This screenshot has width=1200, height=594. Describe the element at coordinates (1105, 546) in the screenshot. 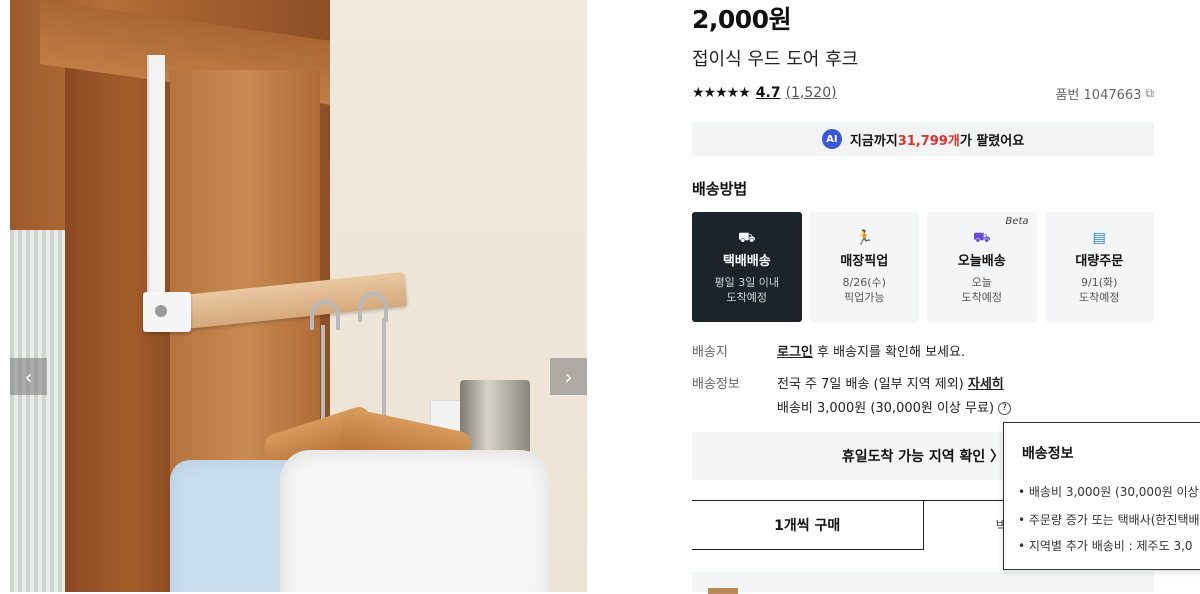

I see `popover-item: • 지역별 추가 배송비 : 제주도 3,0` at that location.